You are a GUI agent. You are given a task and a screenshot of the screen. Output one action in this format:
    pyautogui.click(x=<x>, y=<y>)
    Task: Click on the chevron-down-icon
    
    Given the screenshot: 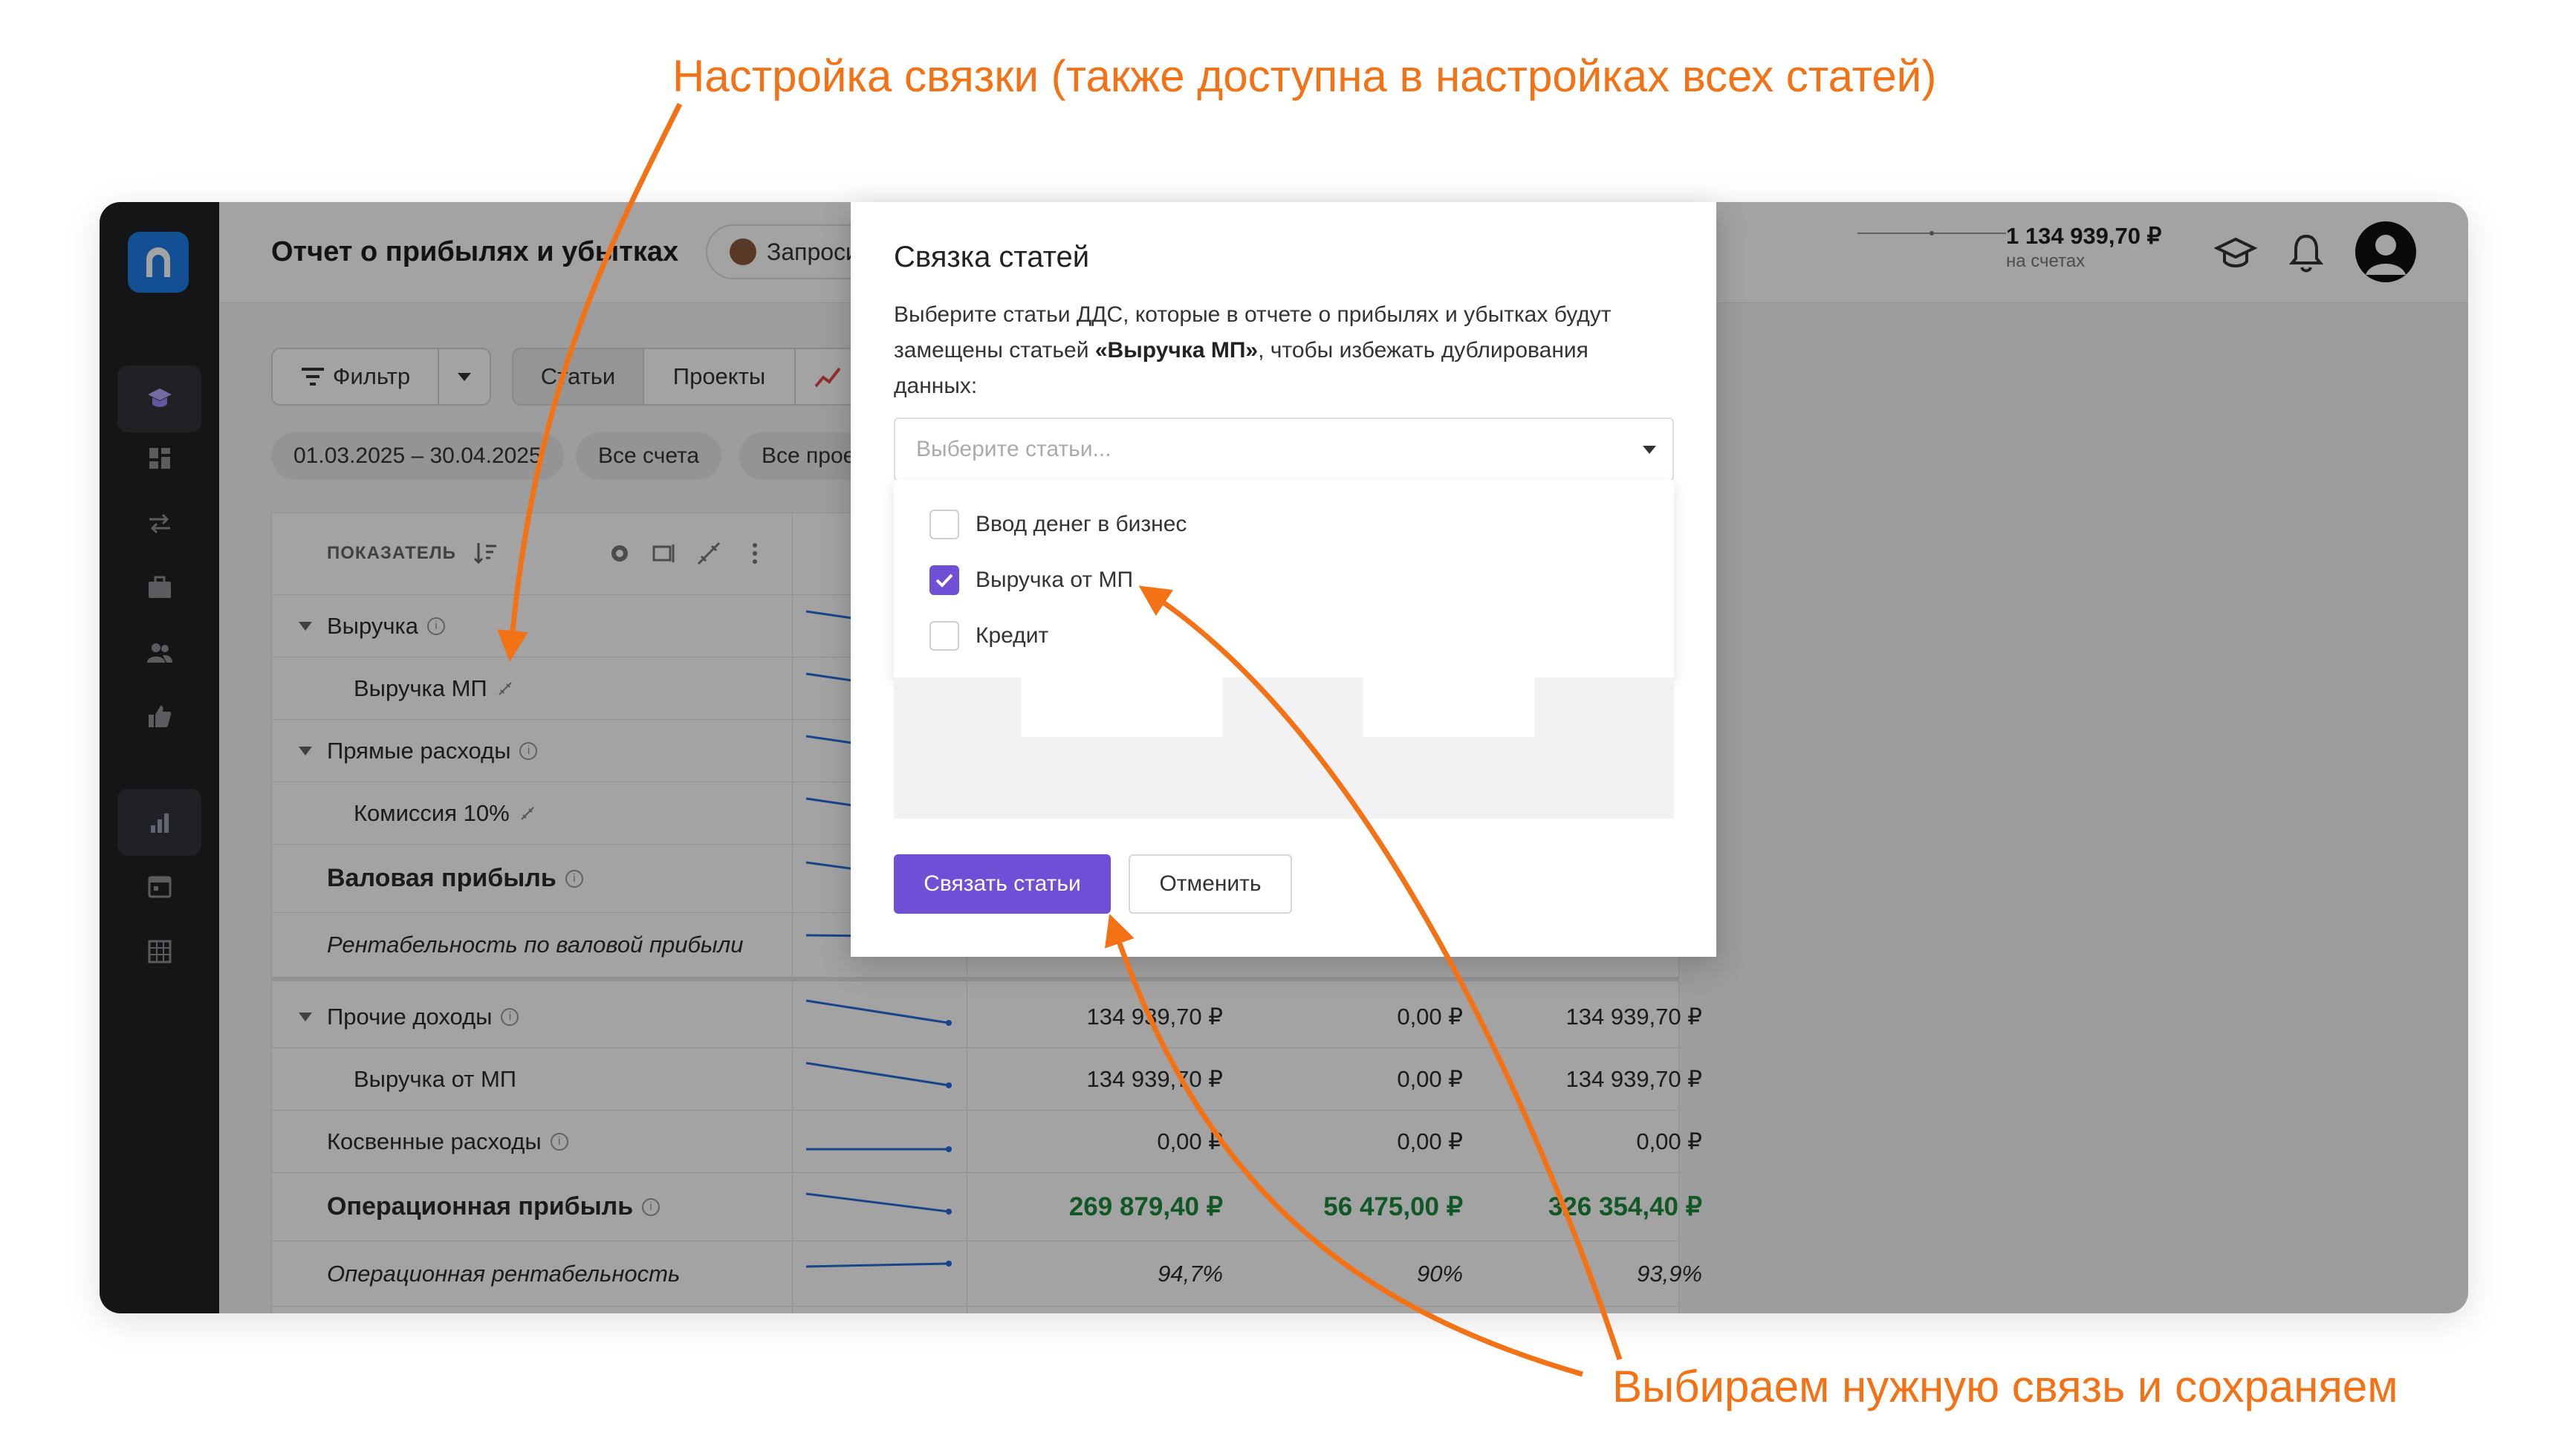 What is the action you would take?
    pyautogui.click(x=1649, y=450)
    